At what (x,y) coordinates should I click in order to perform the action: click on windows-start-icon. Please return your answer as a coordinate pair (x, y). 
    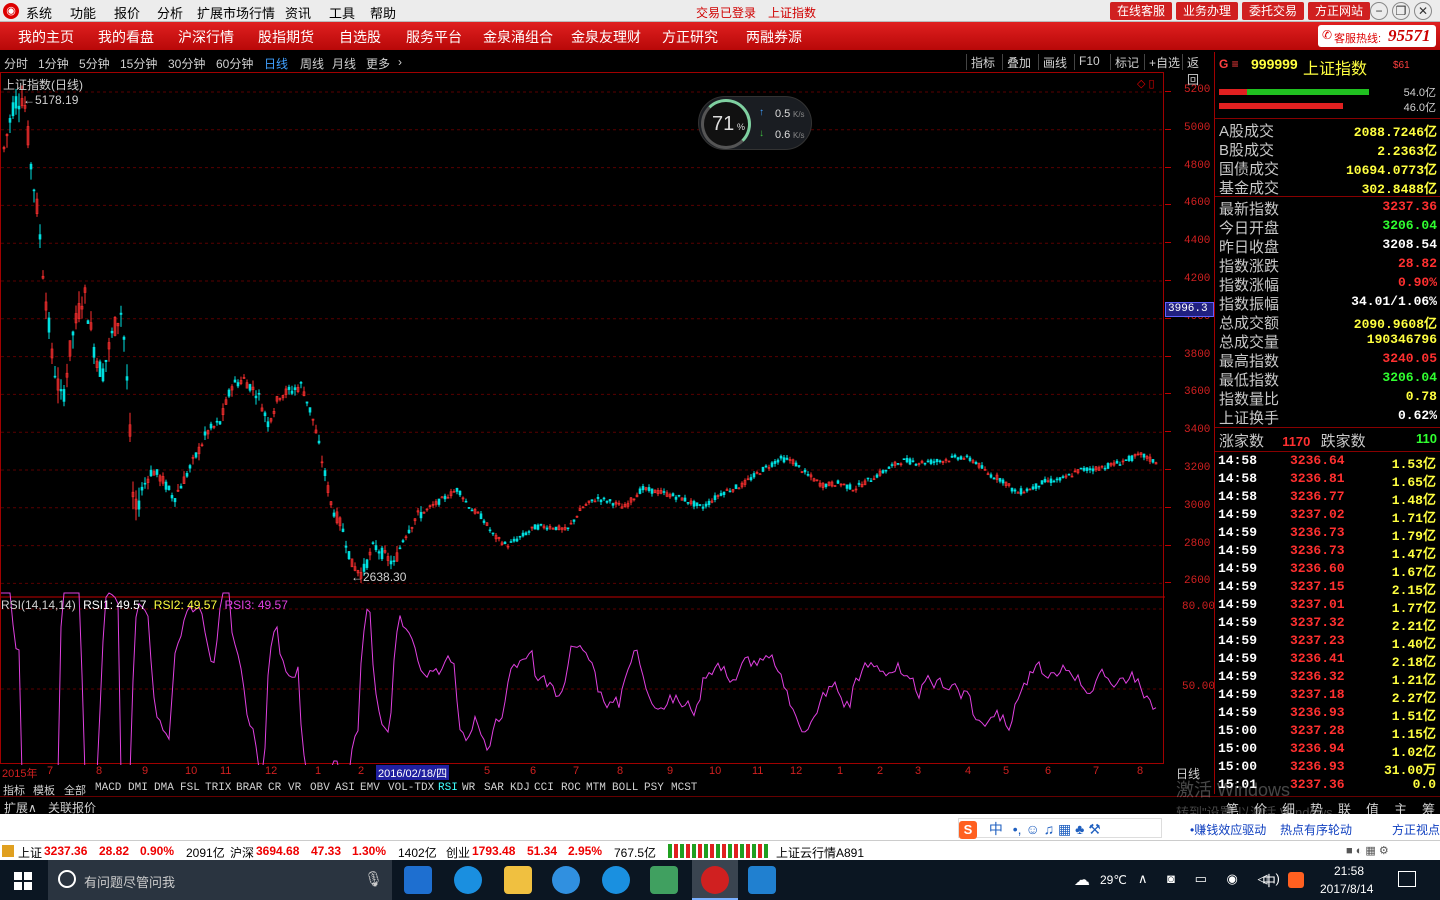
    Looking at the image, I should click on (23, 881).